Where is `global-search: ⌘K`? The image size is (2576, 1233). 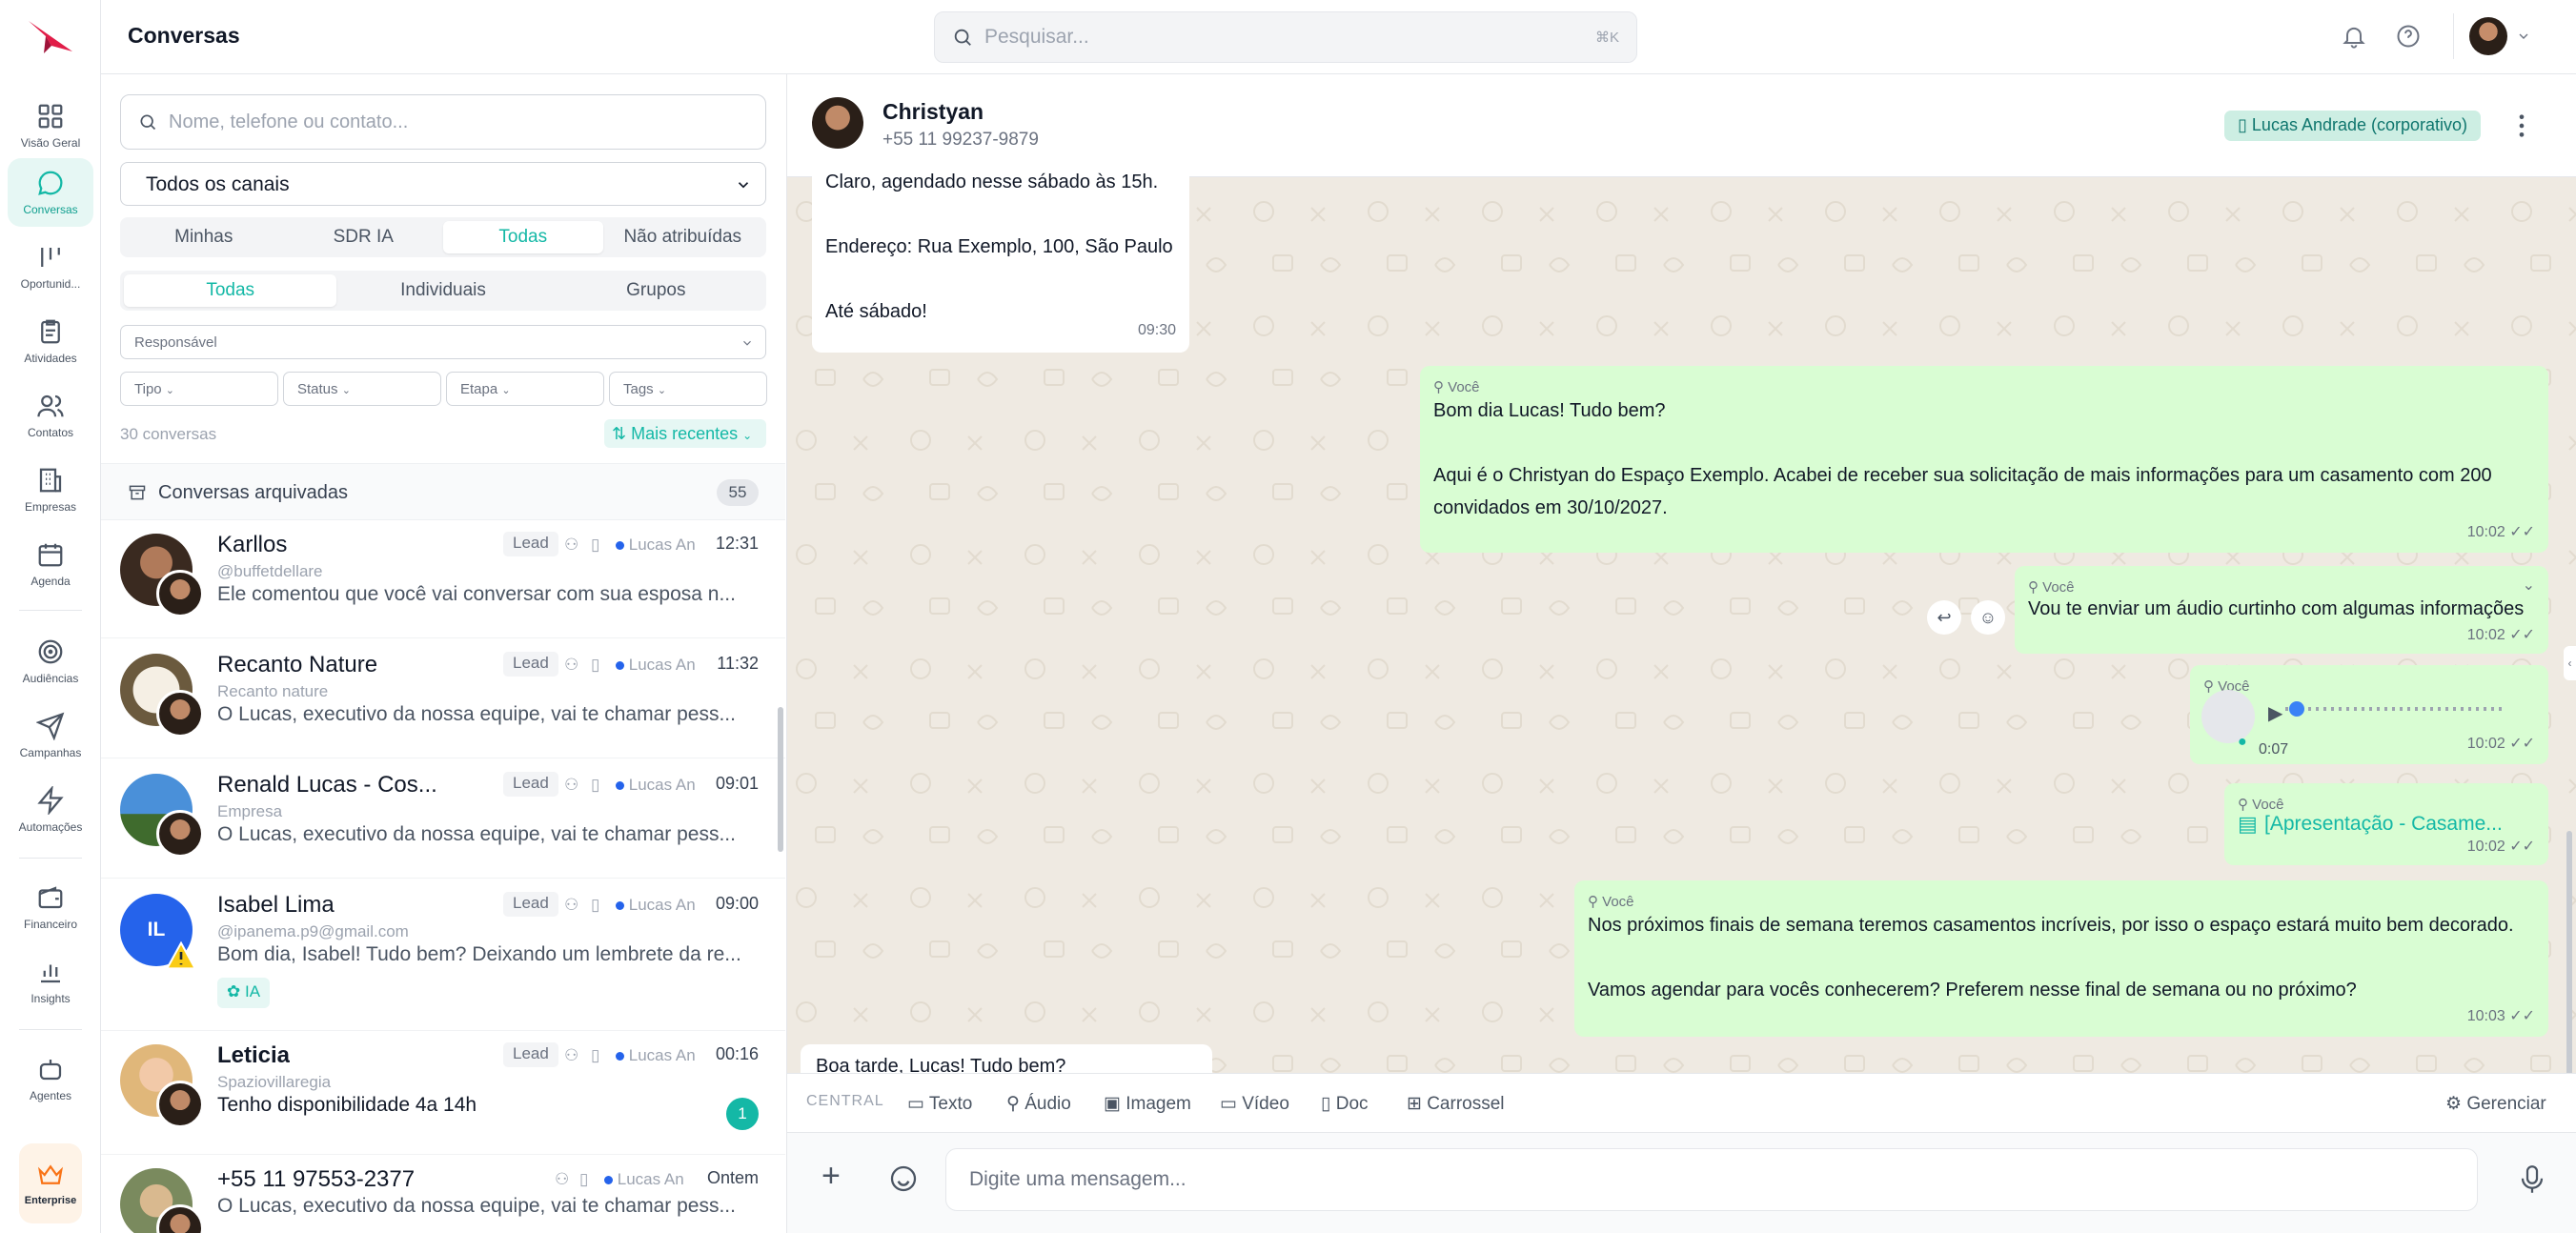
global-search: ⌘K is located at coordinates (1285, 37).